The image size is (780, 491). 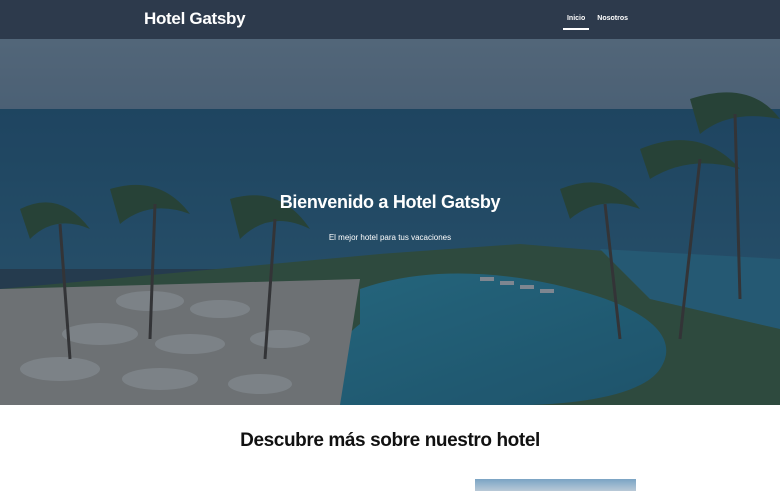 What do you see at coordinates (390, 202) in the screenshot?
I see `hero-title: Bienvenido a Hotel Gatsby` at bounding box center [390, 202].